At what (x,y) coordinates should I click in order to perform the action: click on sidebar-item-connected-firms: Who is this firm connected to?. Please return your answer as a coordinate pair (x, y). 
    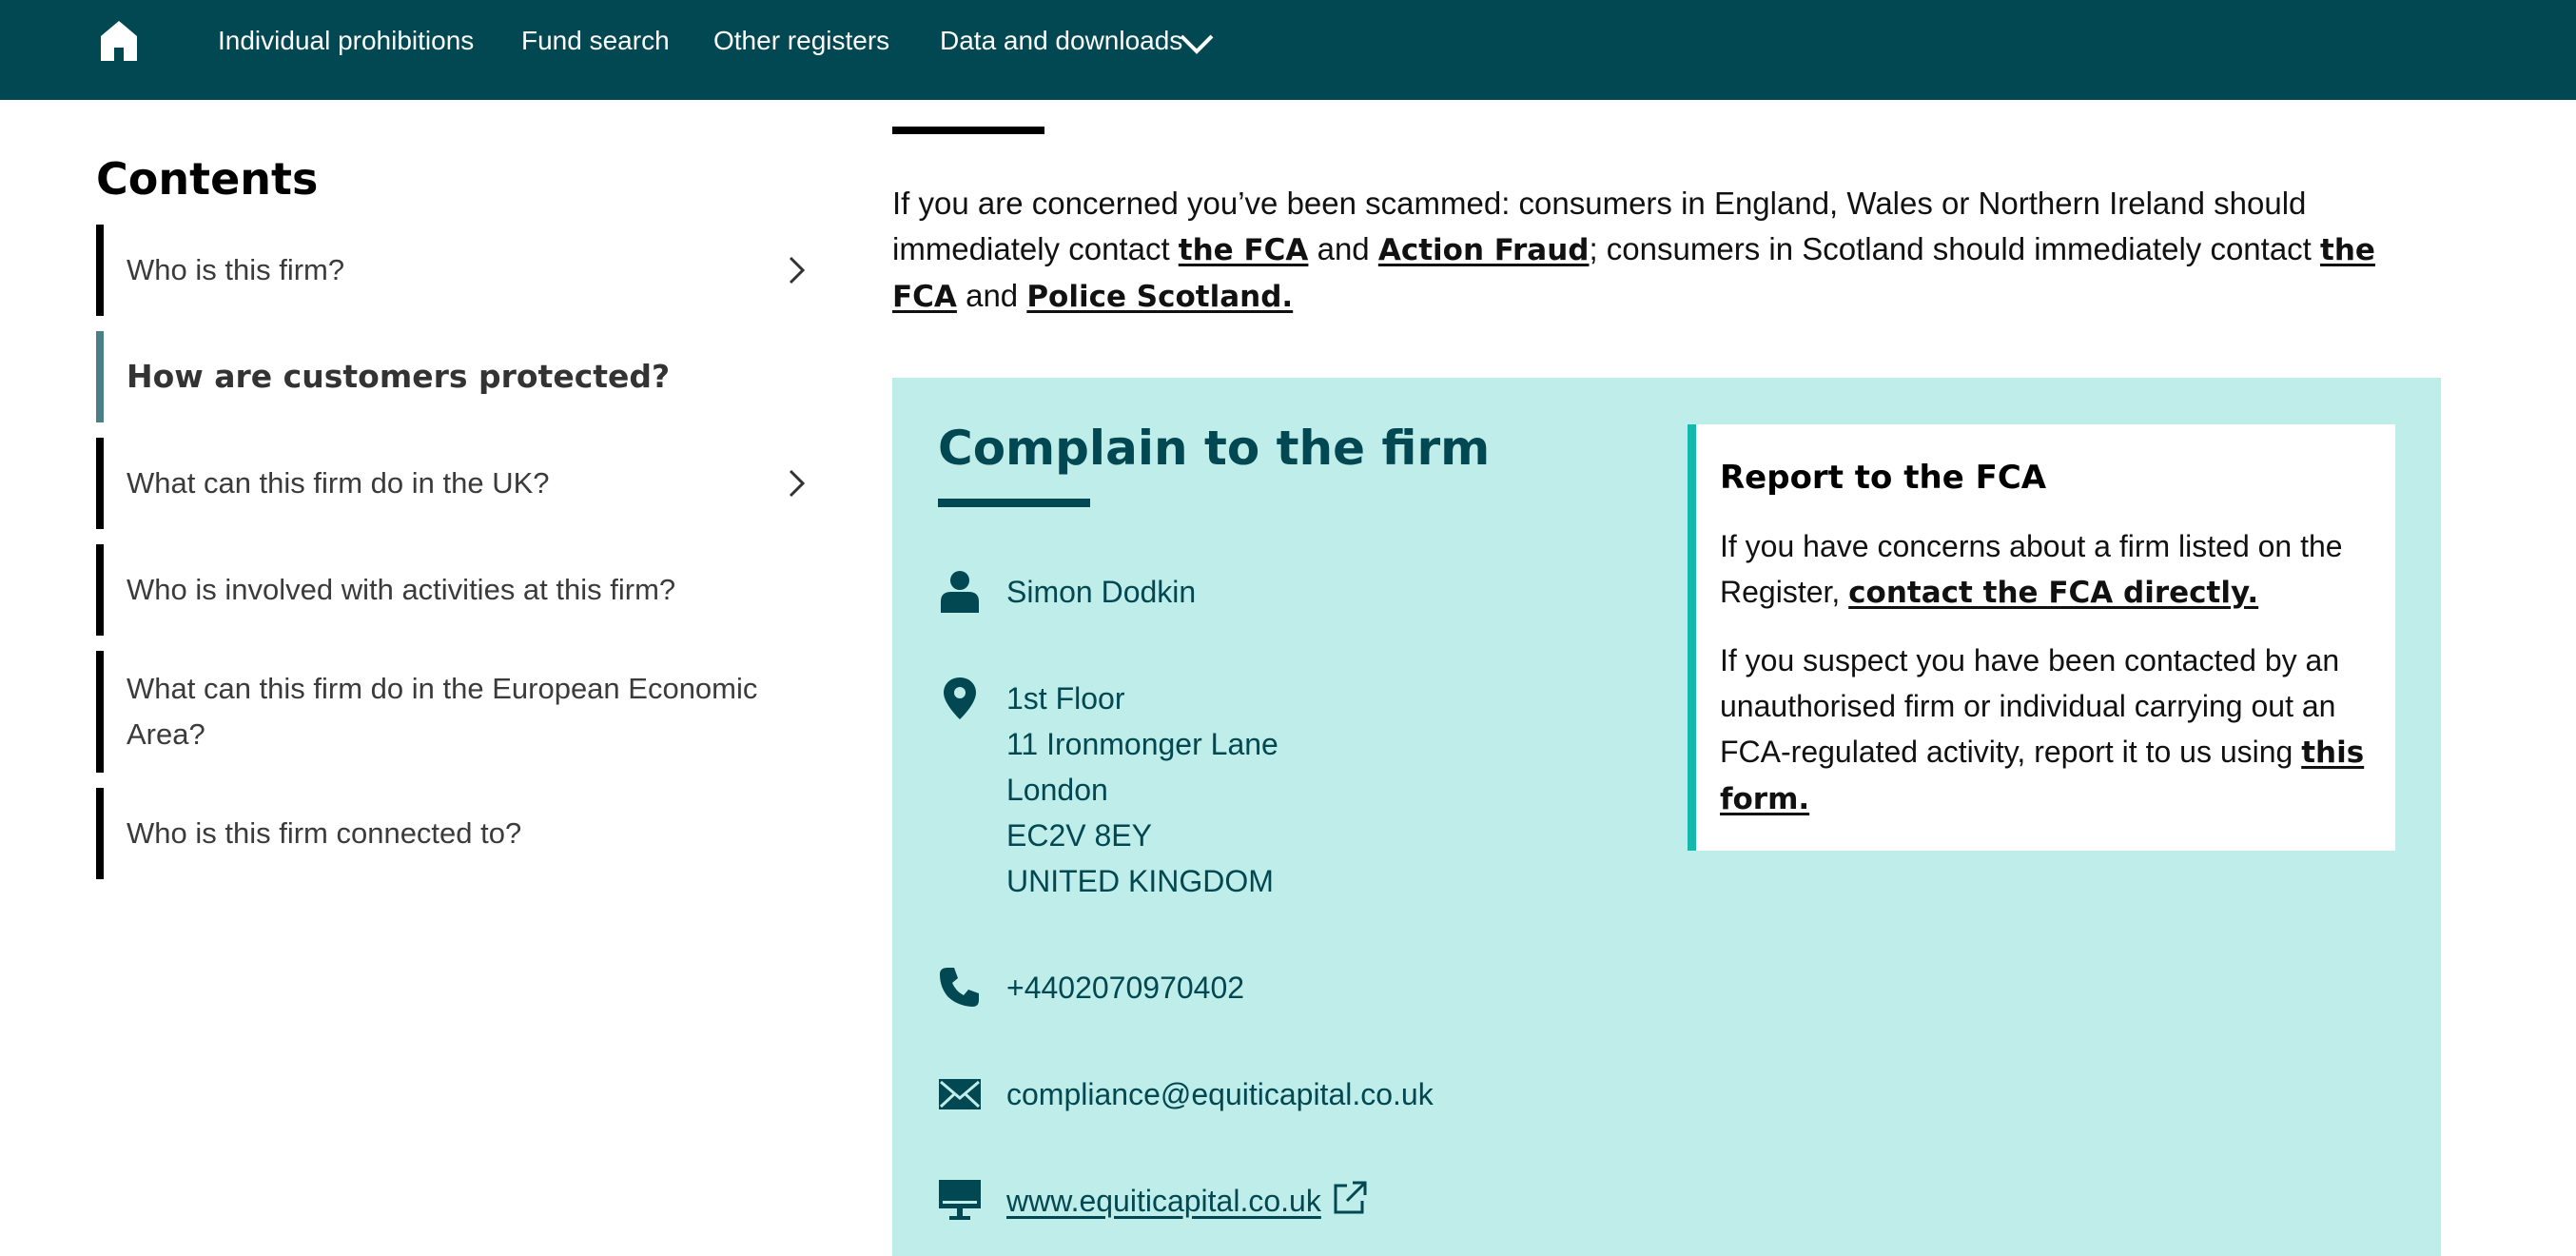
    Looking at the image, I should click on (456, 833).